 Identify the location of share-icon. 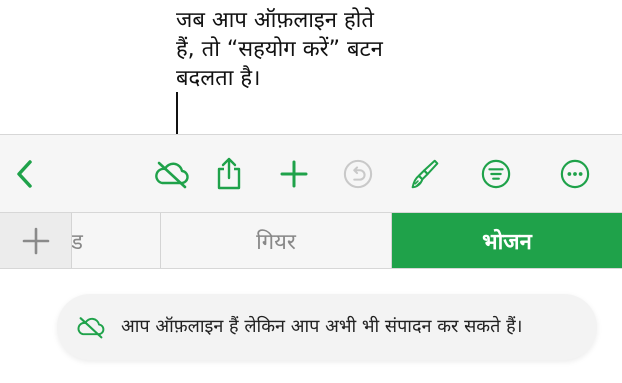
(229, 173).